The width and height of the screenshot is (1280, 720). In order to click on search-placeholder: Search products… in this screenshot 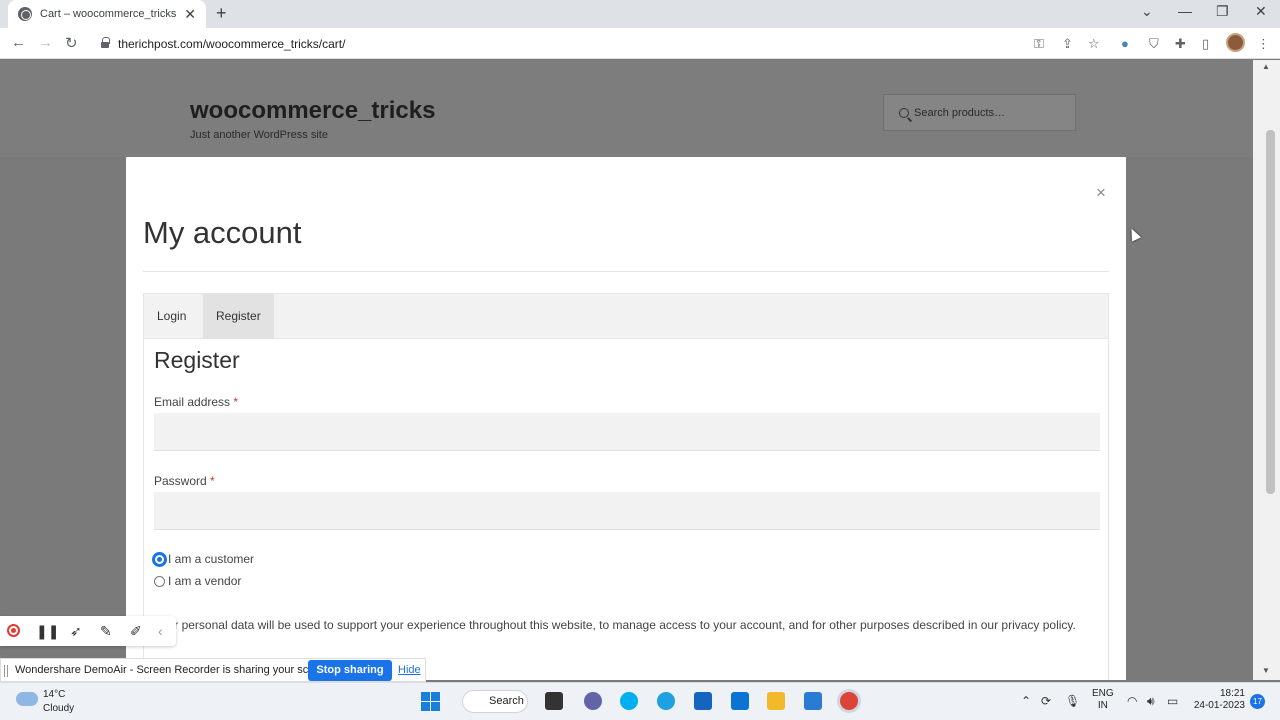, I will do `click(960, 113)`.